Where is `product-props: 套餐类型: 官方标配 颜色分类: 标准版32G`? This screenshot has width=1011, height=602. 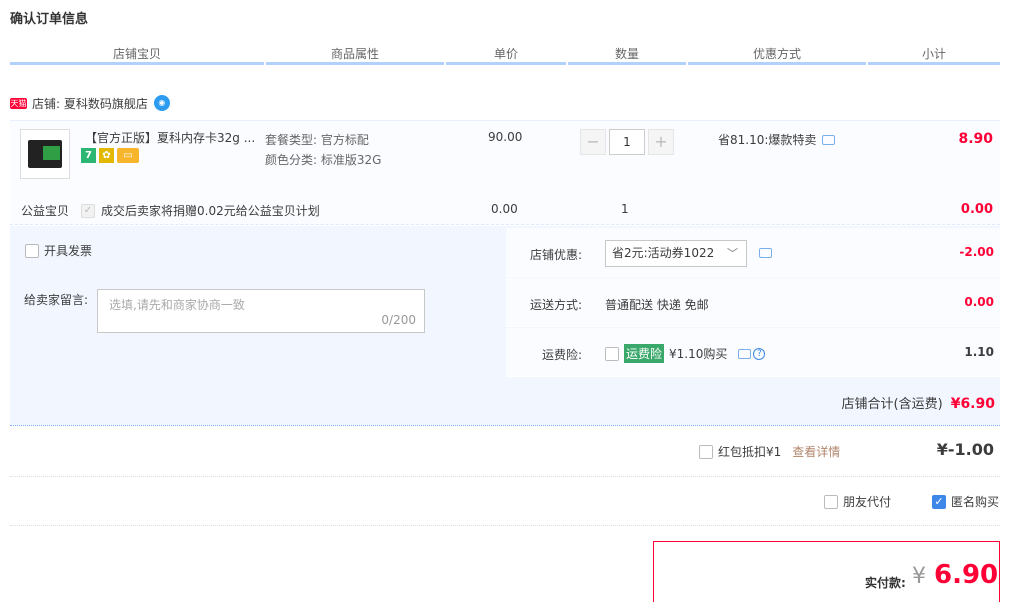
product-props: 套餐类型: 官方标配 颜色分类: 标准版32G is located at coordinates (323, 150).